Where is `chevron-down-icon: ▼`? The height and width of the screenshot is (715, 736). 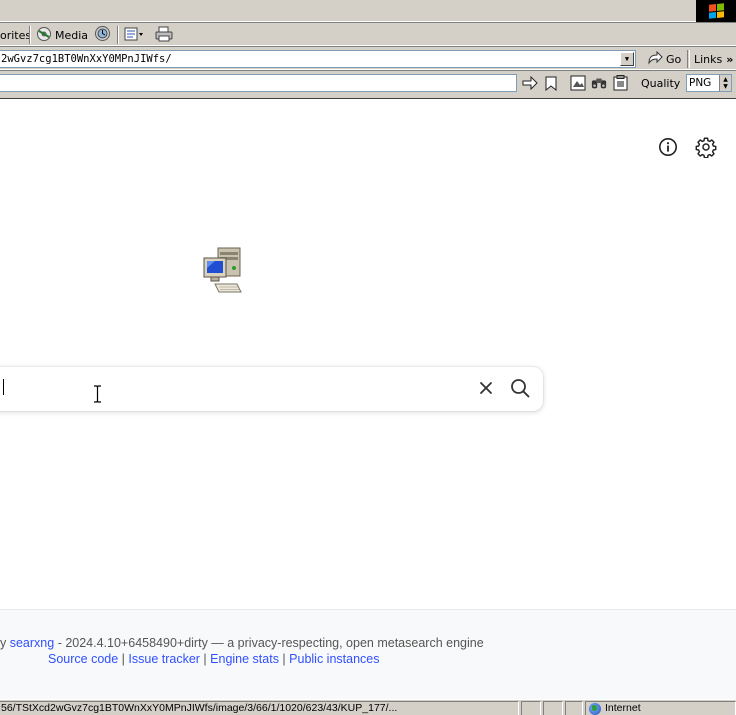
chevron-down-icon: ▼ is located at coordinates (627, 59).